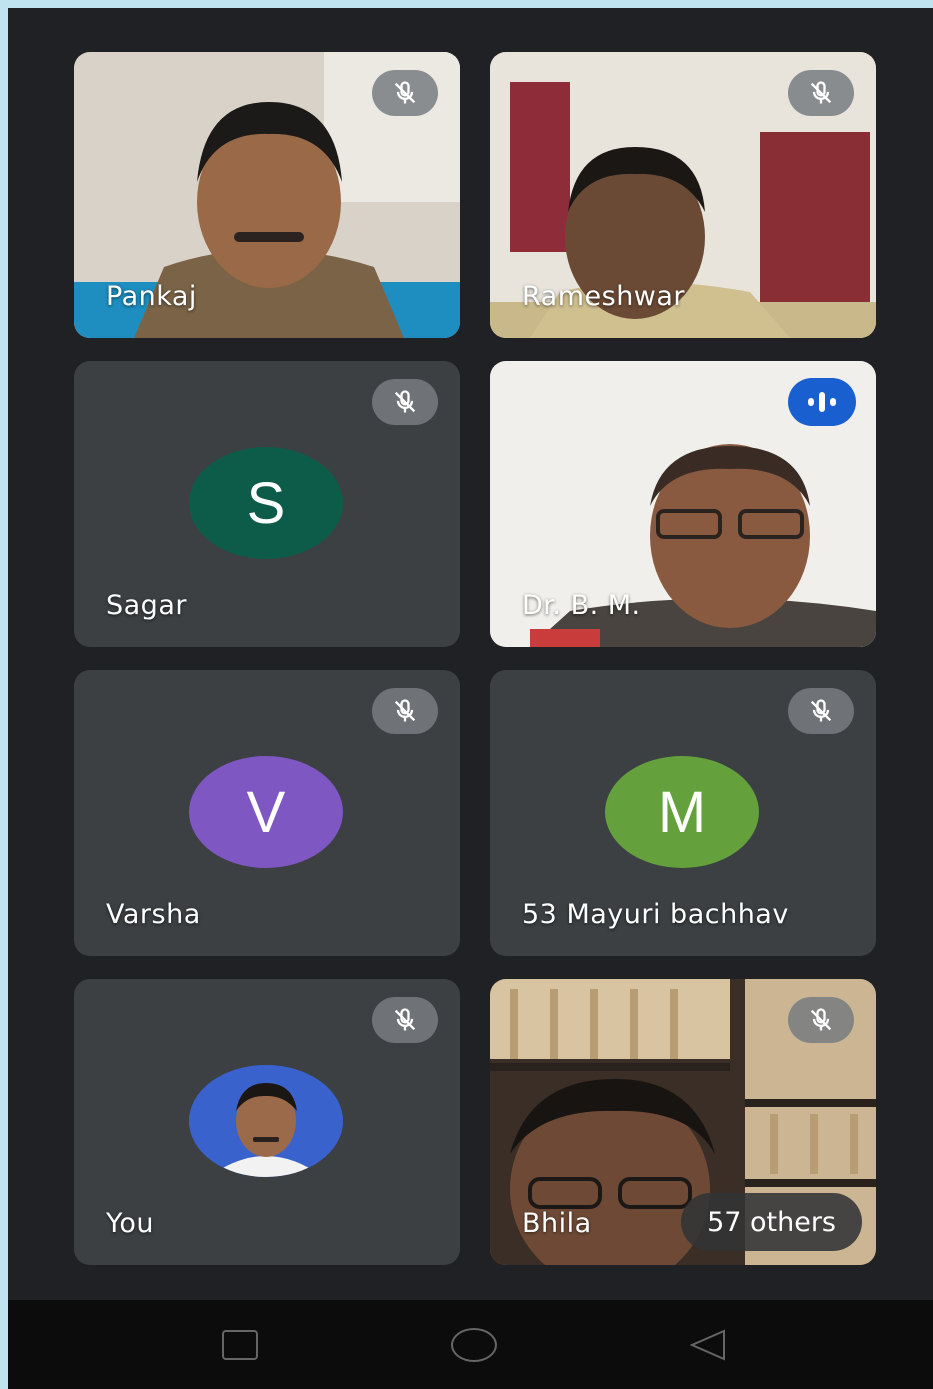 Image resolution: width=933 pixels, height=1389 pixels. What do you see at coordinates (557, 1223) in the screenshot?
I see `participant-name: Bhila` at bounding box center [557, 1223].